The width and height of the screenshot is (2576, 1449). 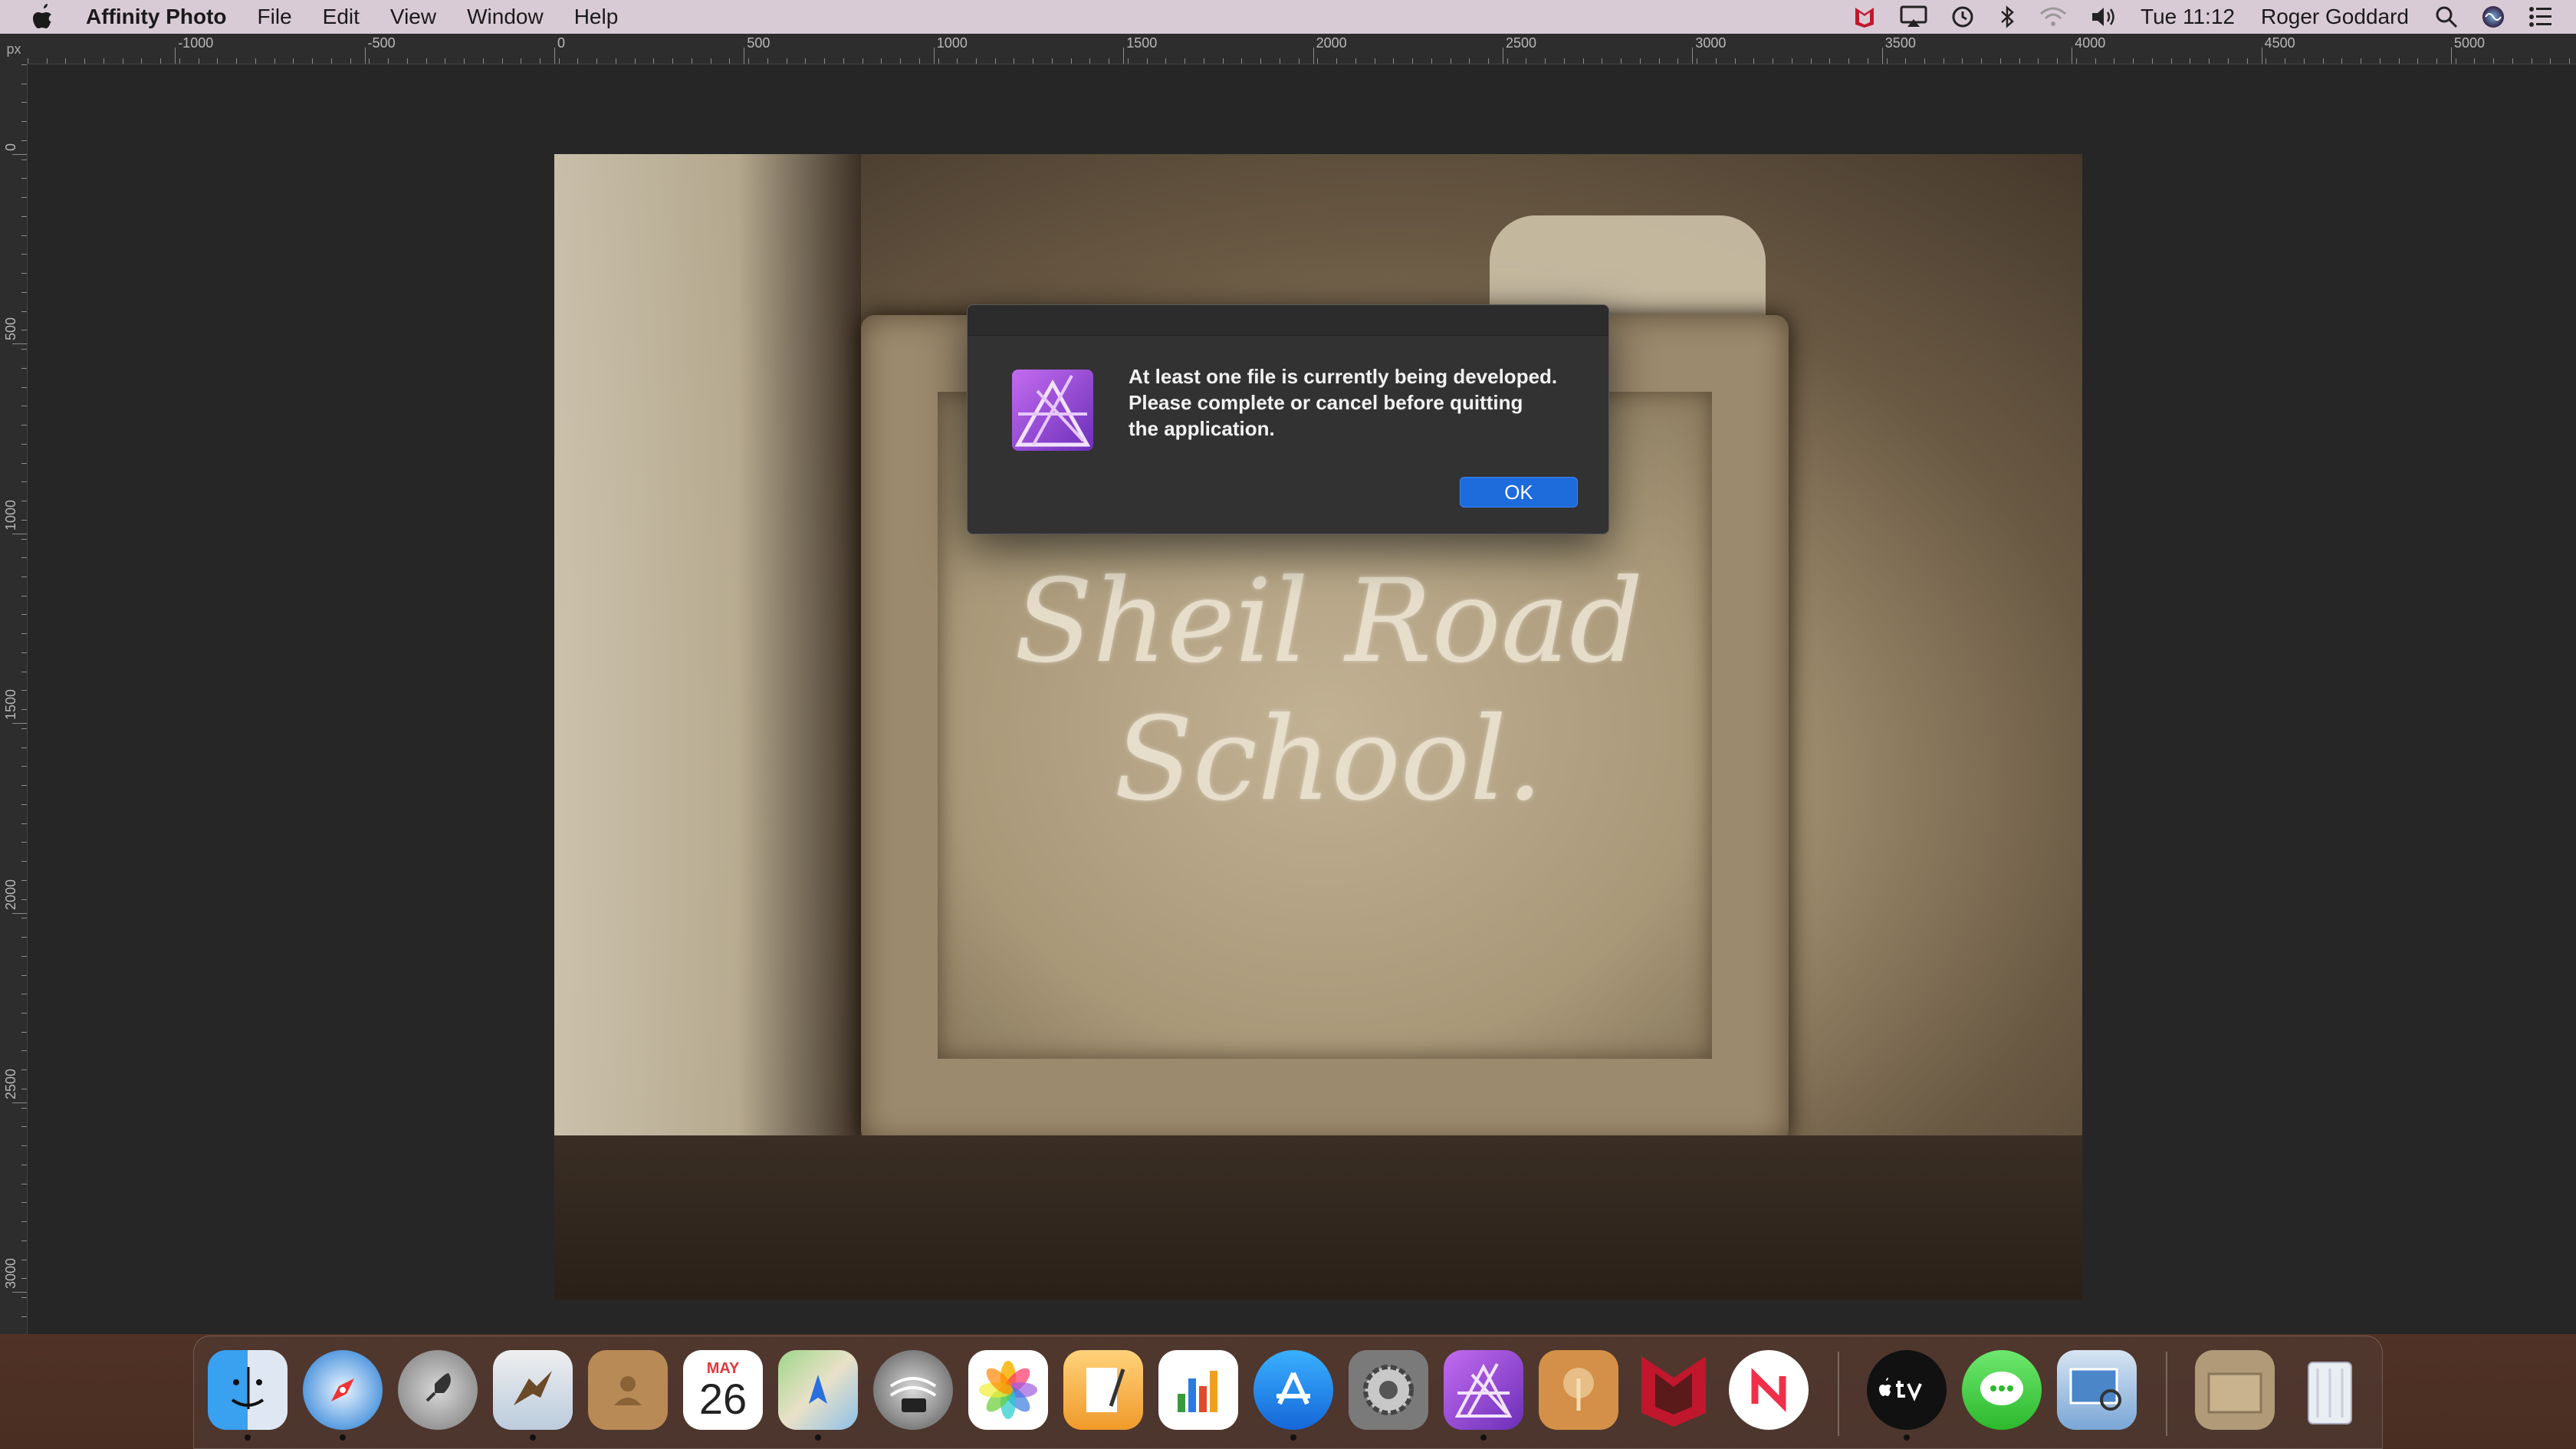 I want to click on spotlight-search-icon, so click(x=2446, y=16).